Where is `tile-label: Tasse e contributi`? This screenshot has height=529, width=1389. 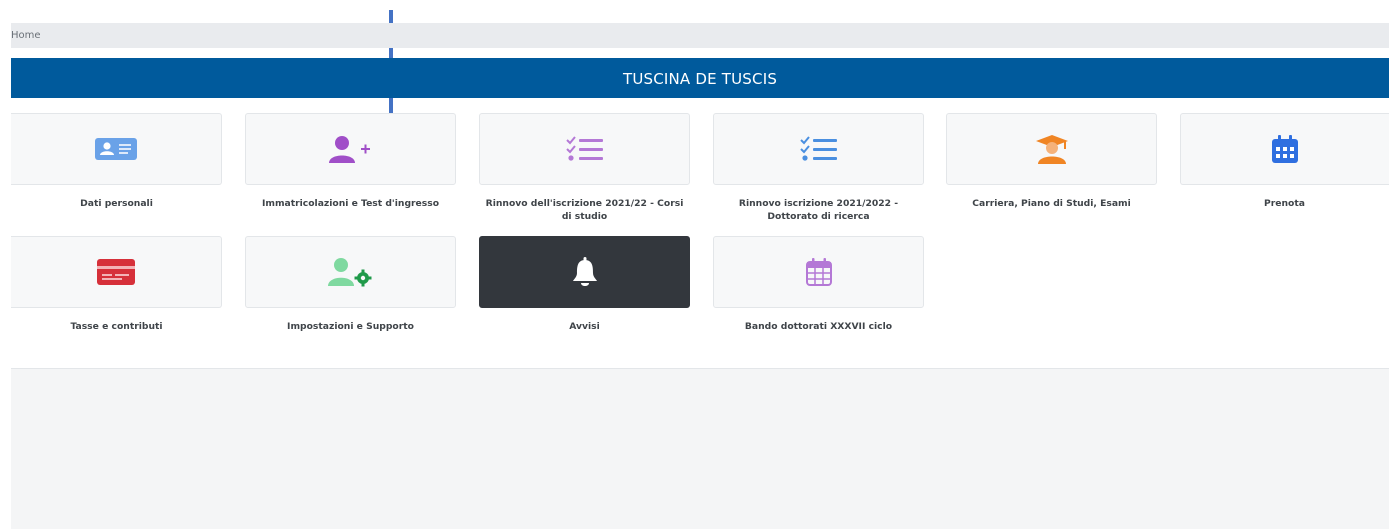 tile-label: Tasse e contributi is located at coordinates (116, 326).